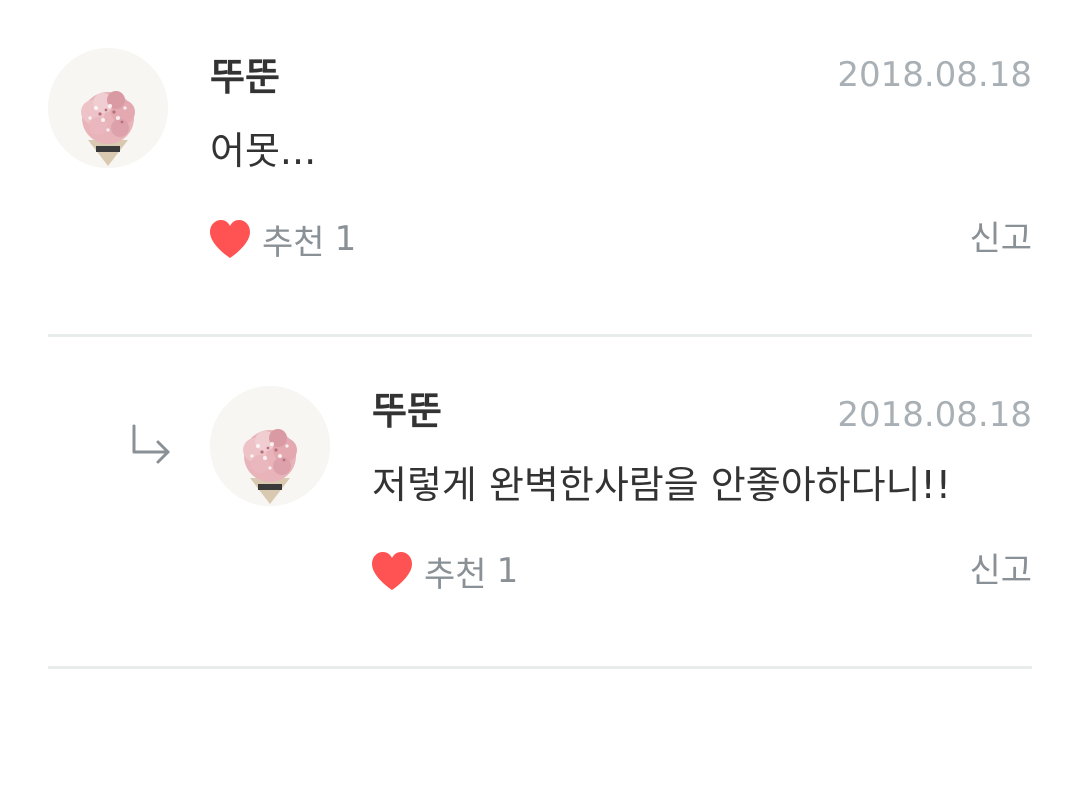 This screenshot has height=810, width=1080. Describe the element at coordinates (152, 446) in the screenshot. I see `reply-arrow-icon` at that location.